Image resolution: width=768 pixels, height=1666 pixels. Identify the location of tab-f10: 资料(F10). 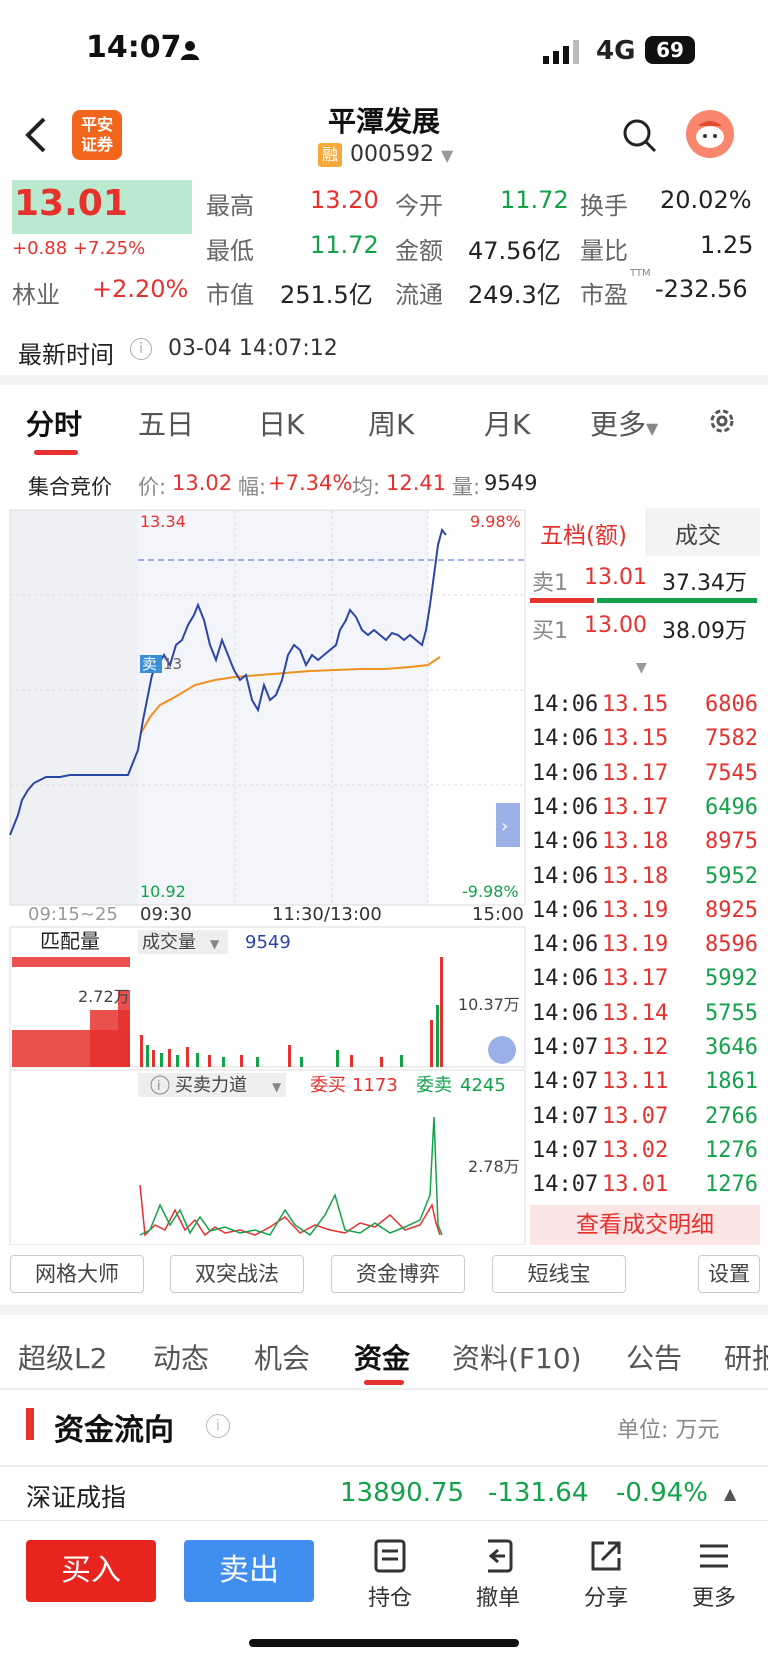
(517, 1357).